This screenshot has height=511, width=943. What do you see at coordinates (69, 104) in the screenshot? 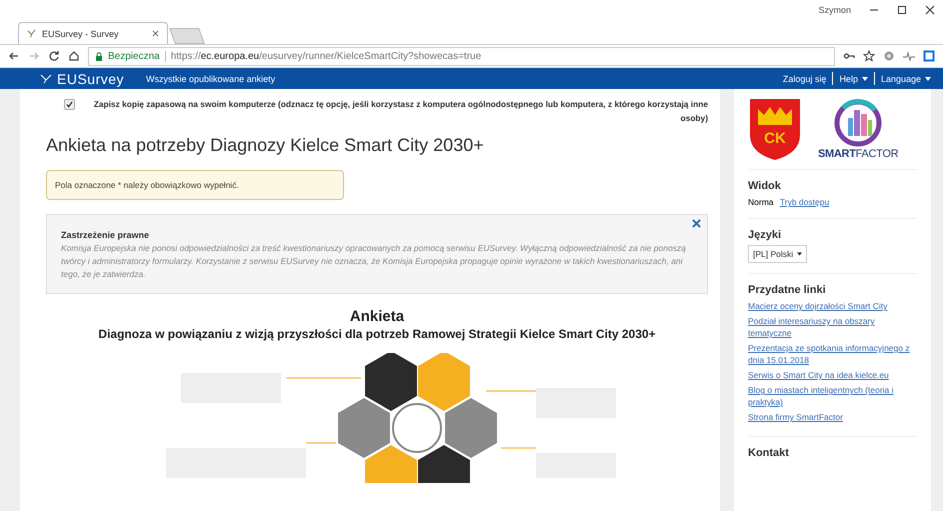
I see `checkbox` at bounding box center [69, 104].